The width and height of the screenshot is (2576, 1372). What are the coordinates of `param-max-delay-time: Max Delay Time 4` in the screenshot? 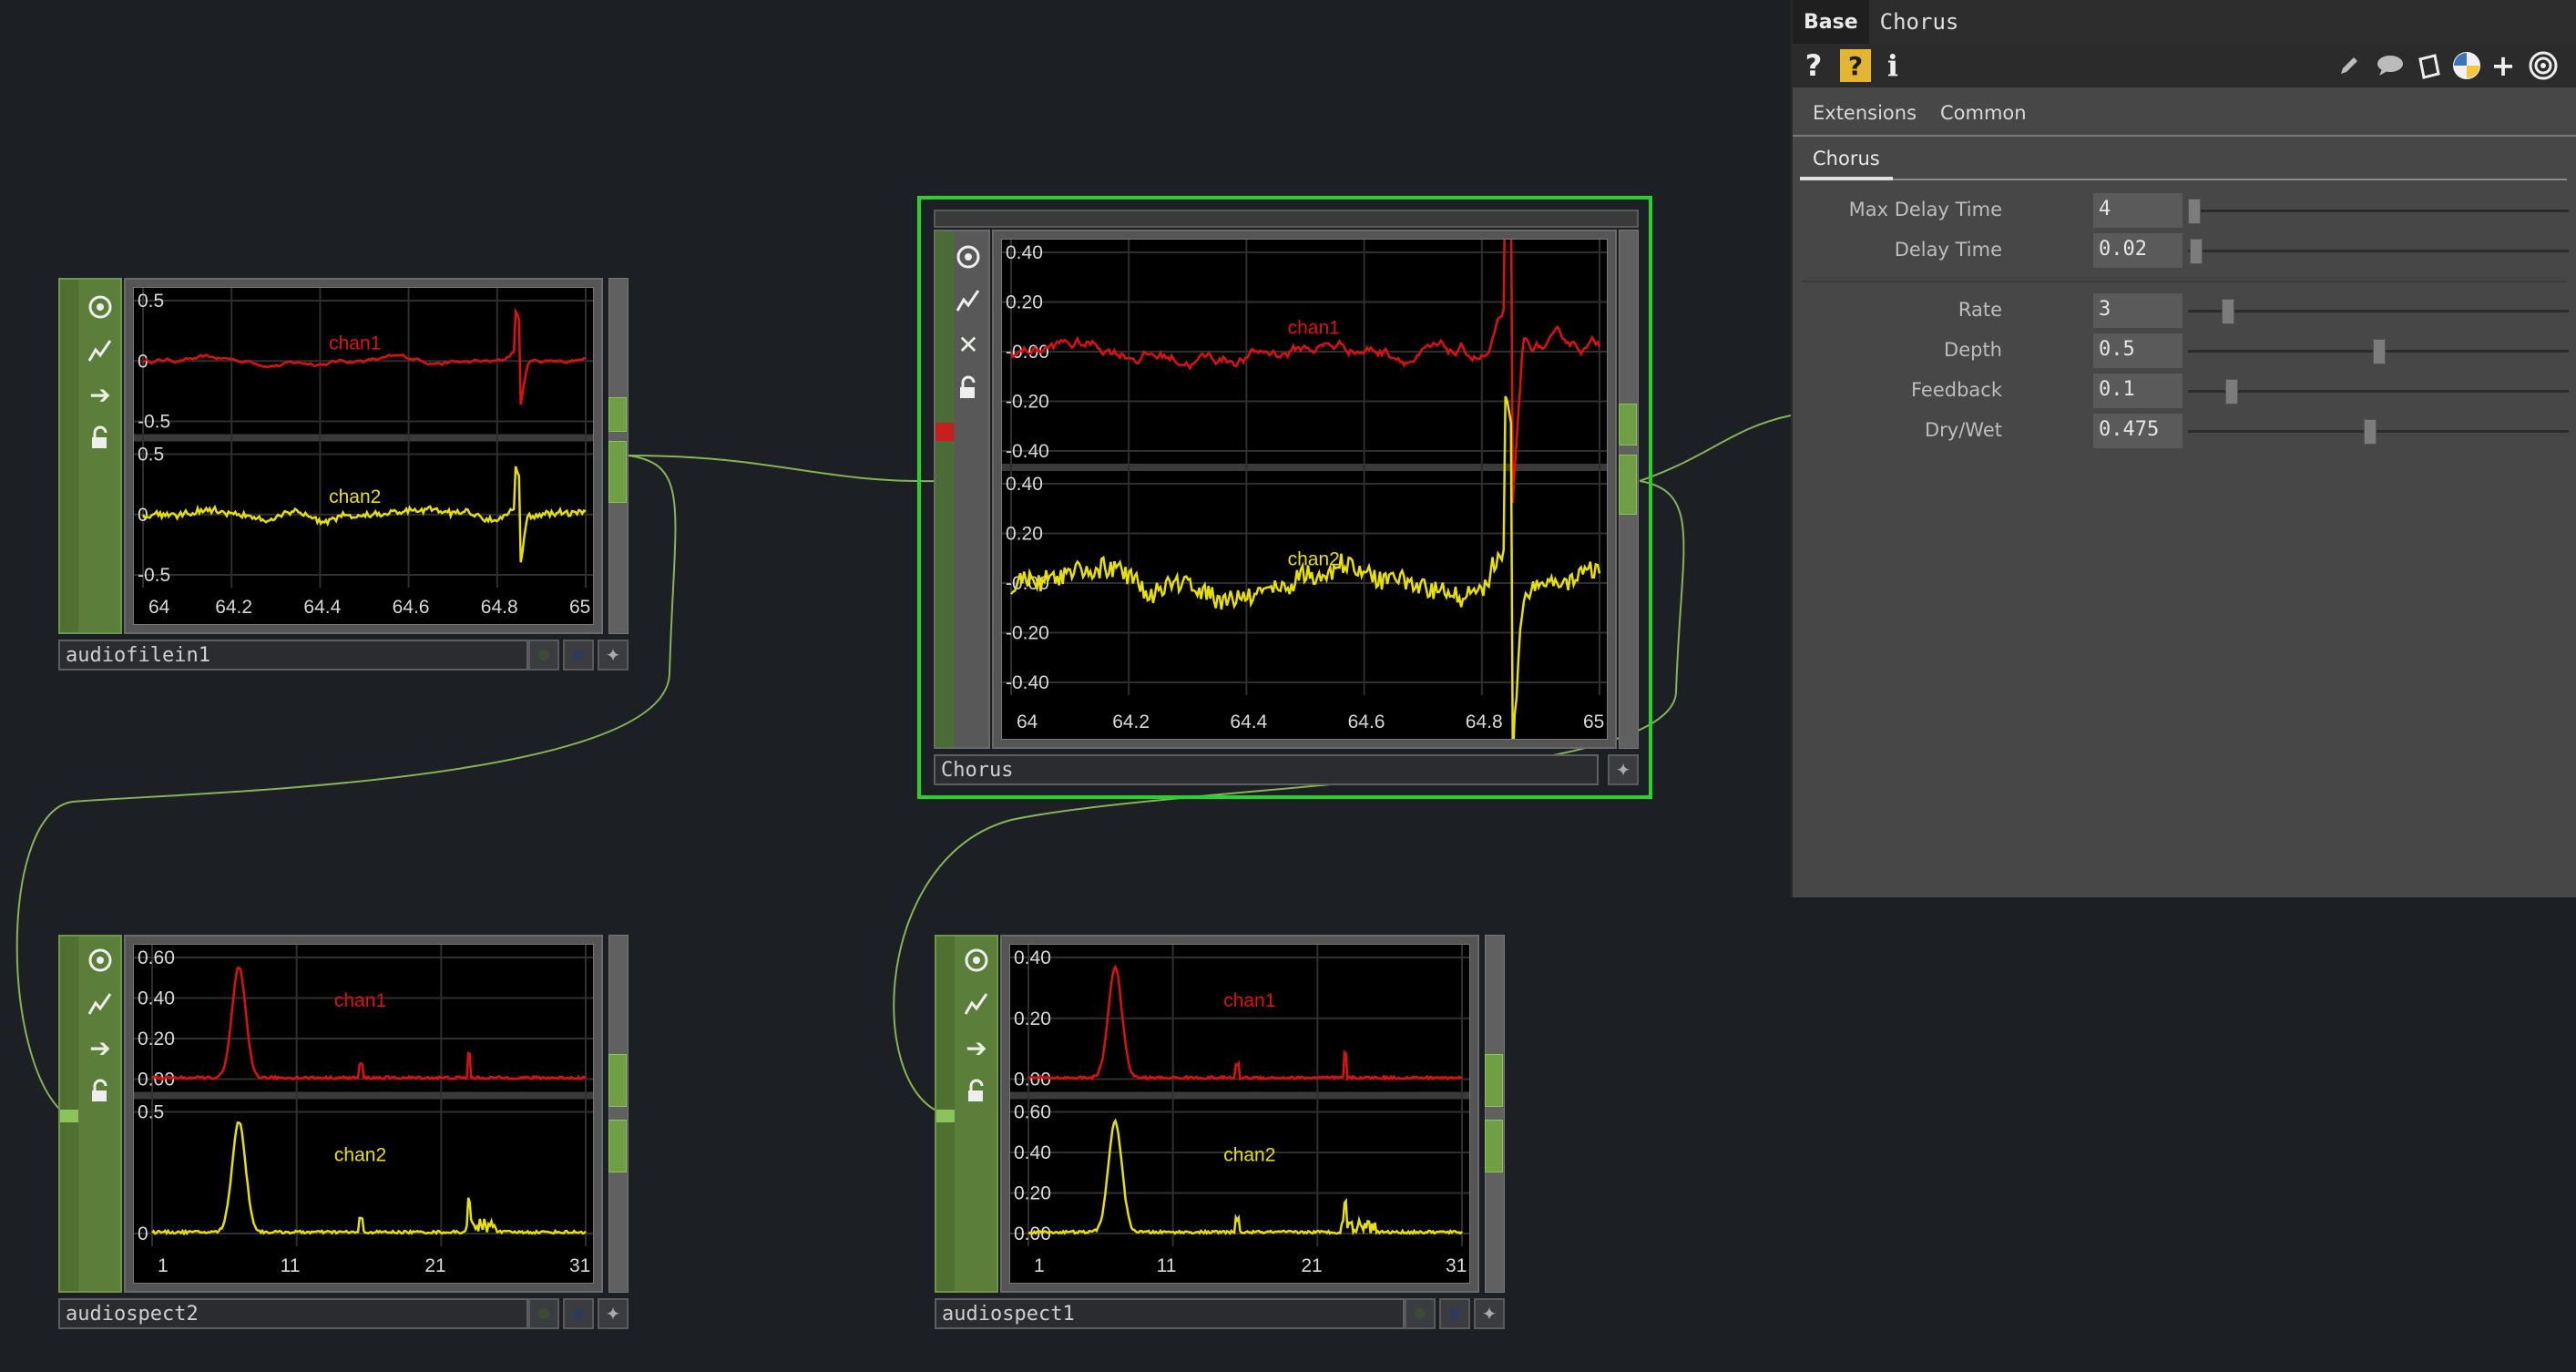 It's located at (2184, 211).